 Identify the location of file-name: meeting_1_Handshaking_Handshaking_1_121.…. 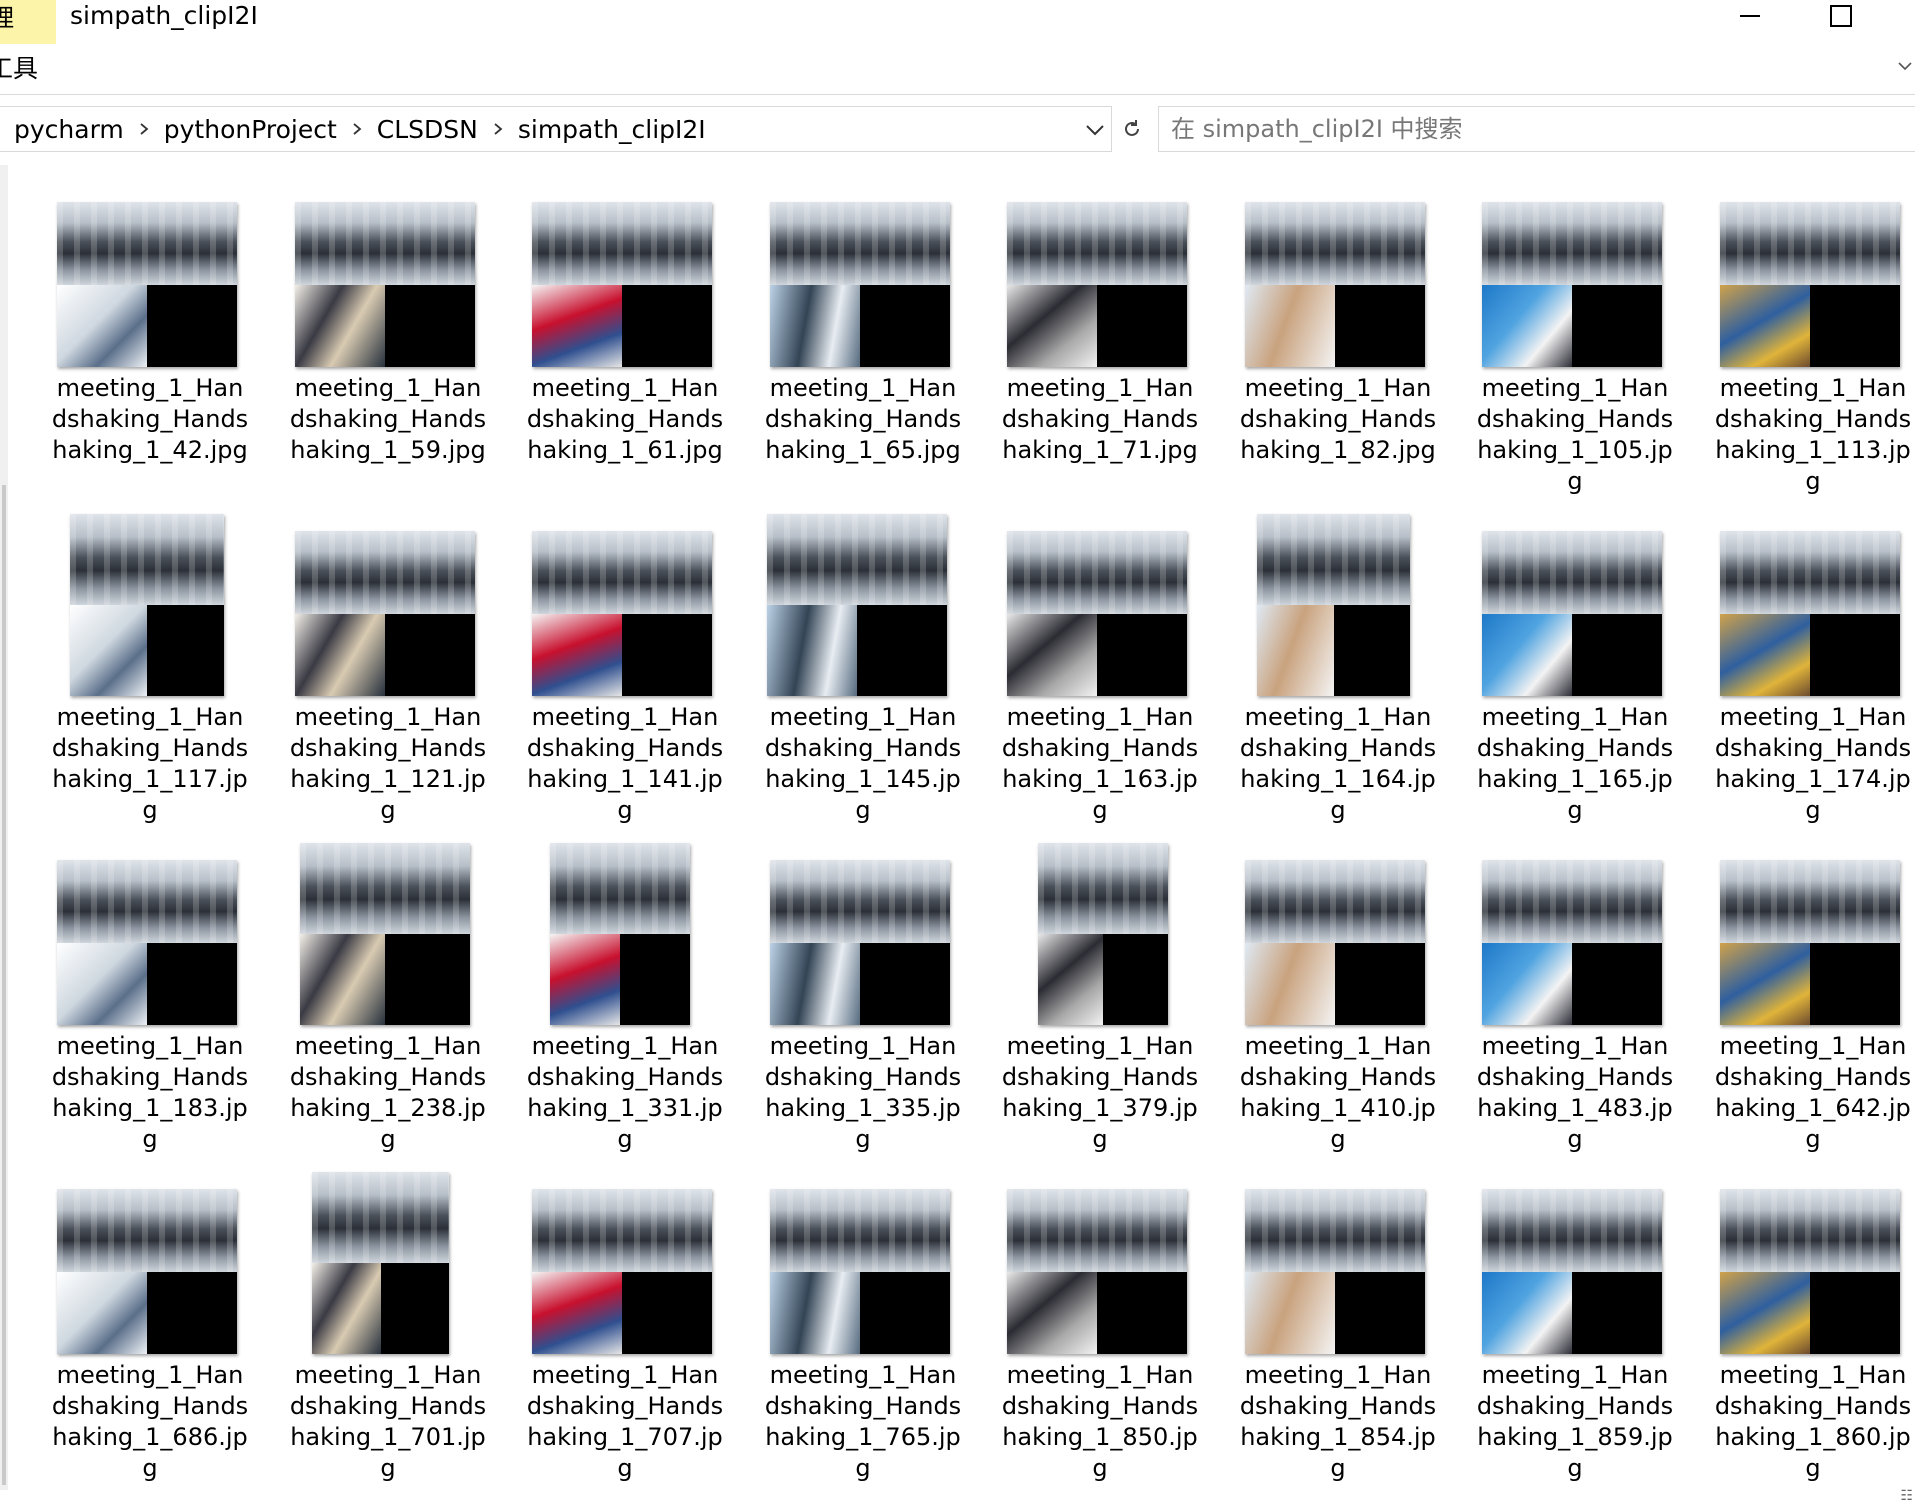
(388, 763).